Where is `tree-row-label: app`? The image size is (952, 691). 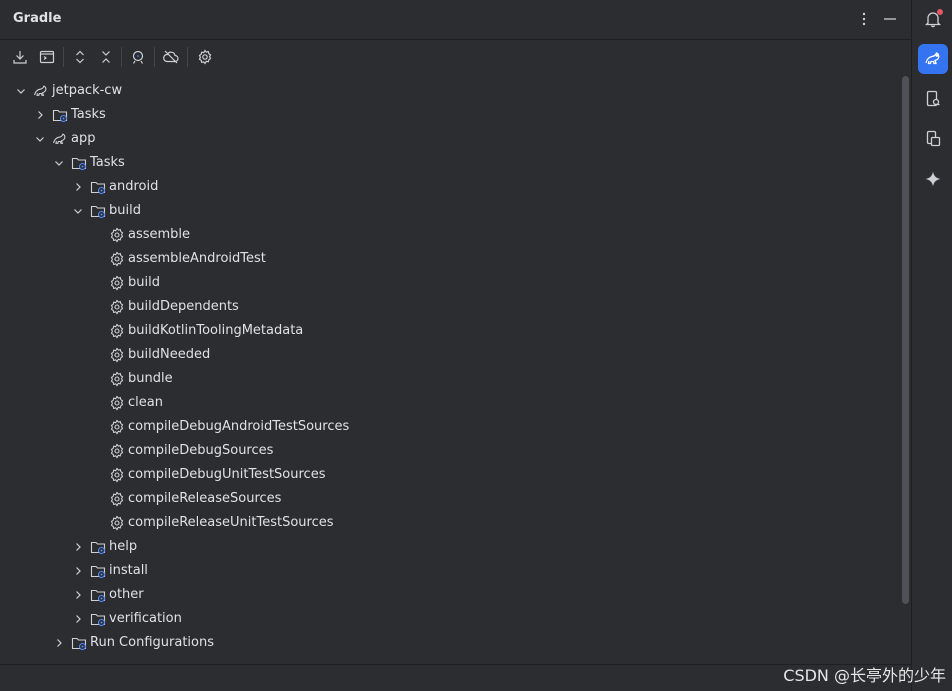
tree-row-label: app is located at coordinates (83, 138).